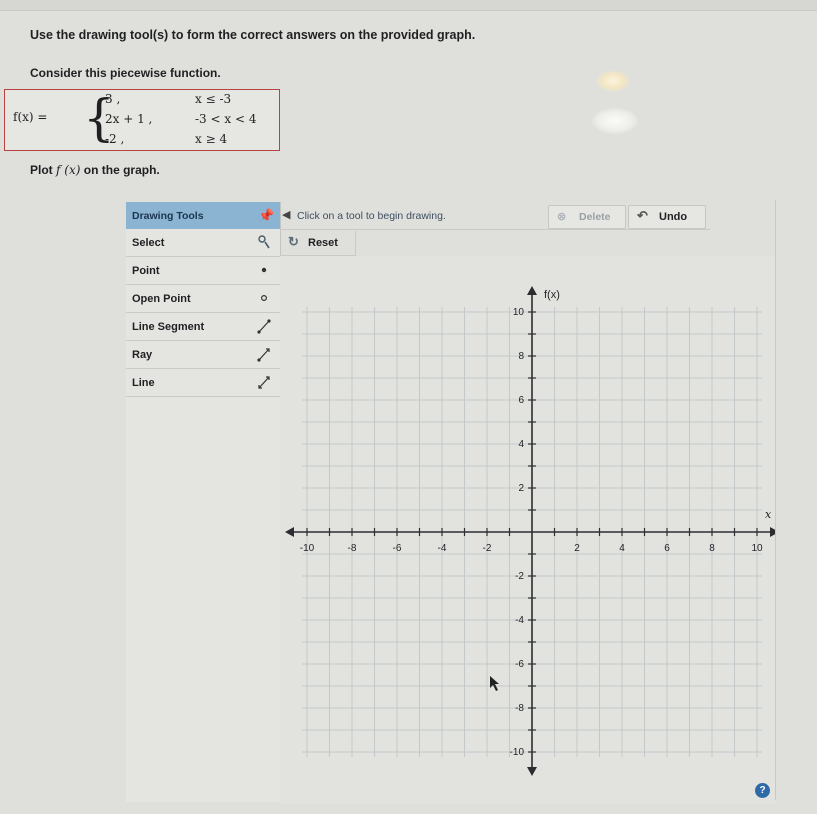  Describe the element at coordinates (519, 620) in the screenshot. I see `y-tick-label: -4` at that location.